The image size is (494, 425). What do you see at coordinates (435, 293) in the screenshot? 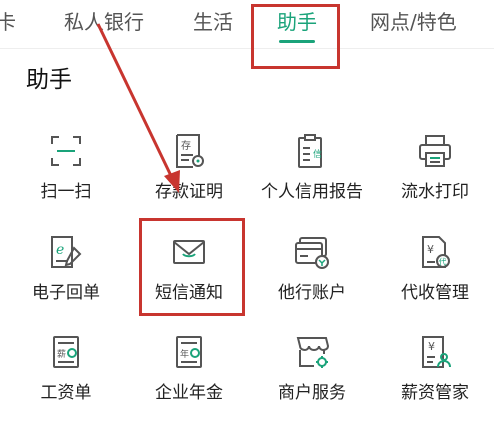
I see `service-label: 代收管理` at bounding box center [435, 293].